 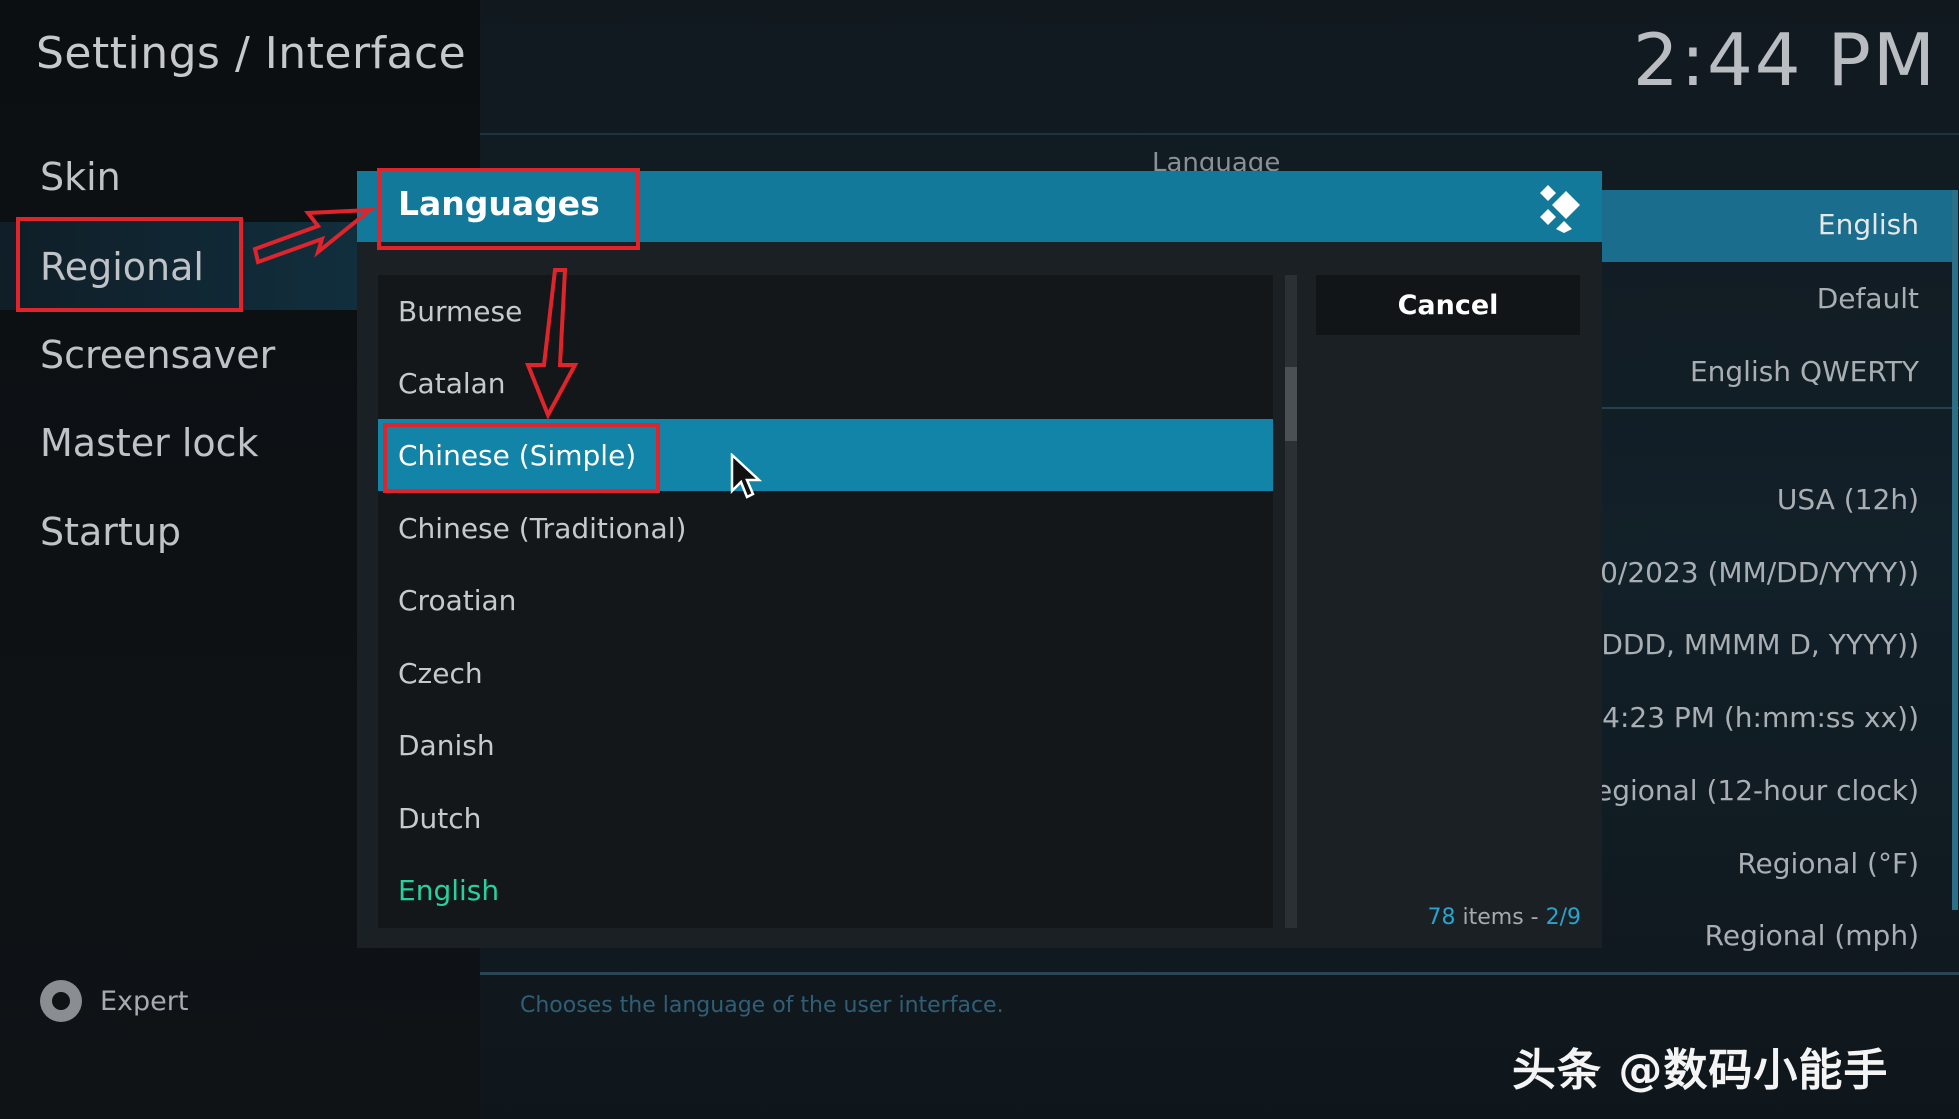 I want to click on annotation-arrows, so click(x=415, y=313).